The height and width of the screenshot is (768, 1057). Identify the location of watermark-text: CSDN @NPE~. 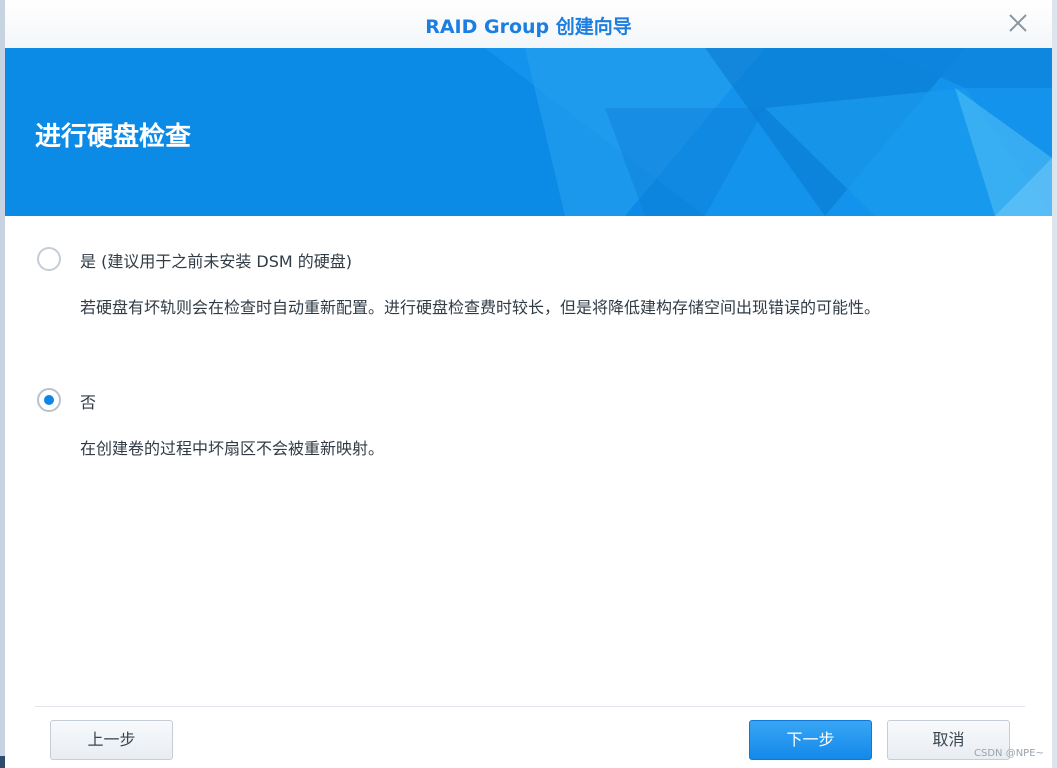
(1009, 753).